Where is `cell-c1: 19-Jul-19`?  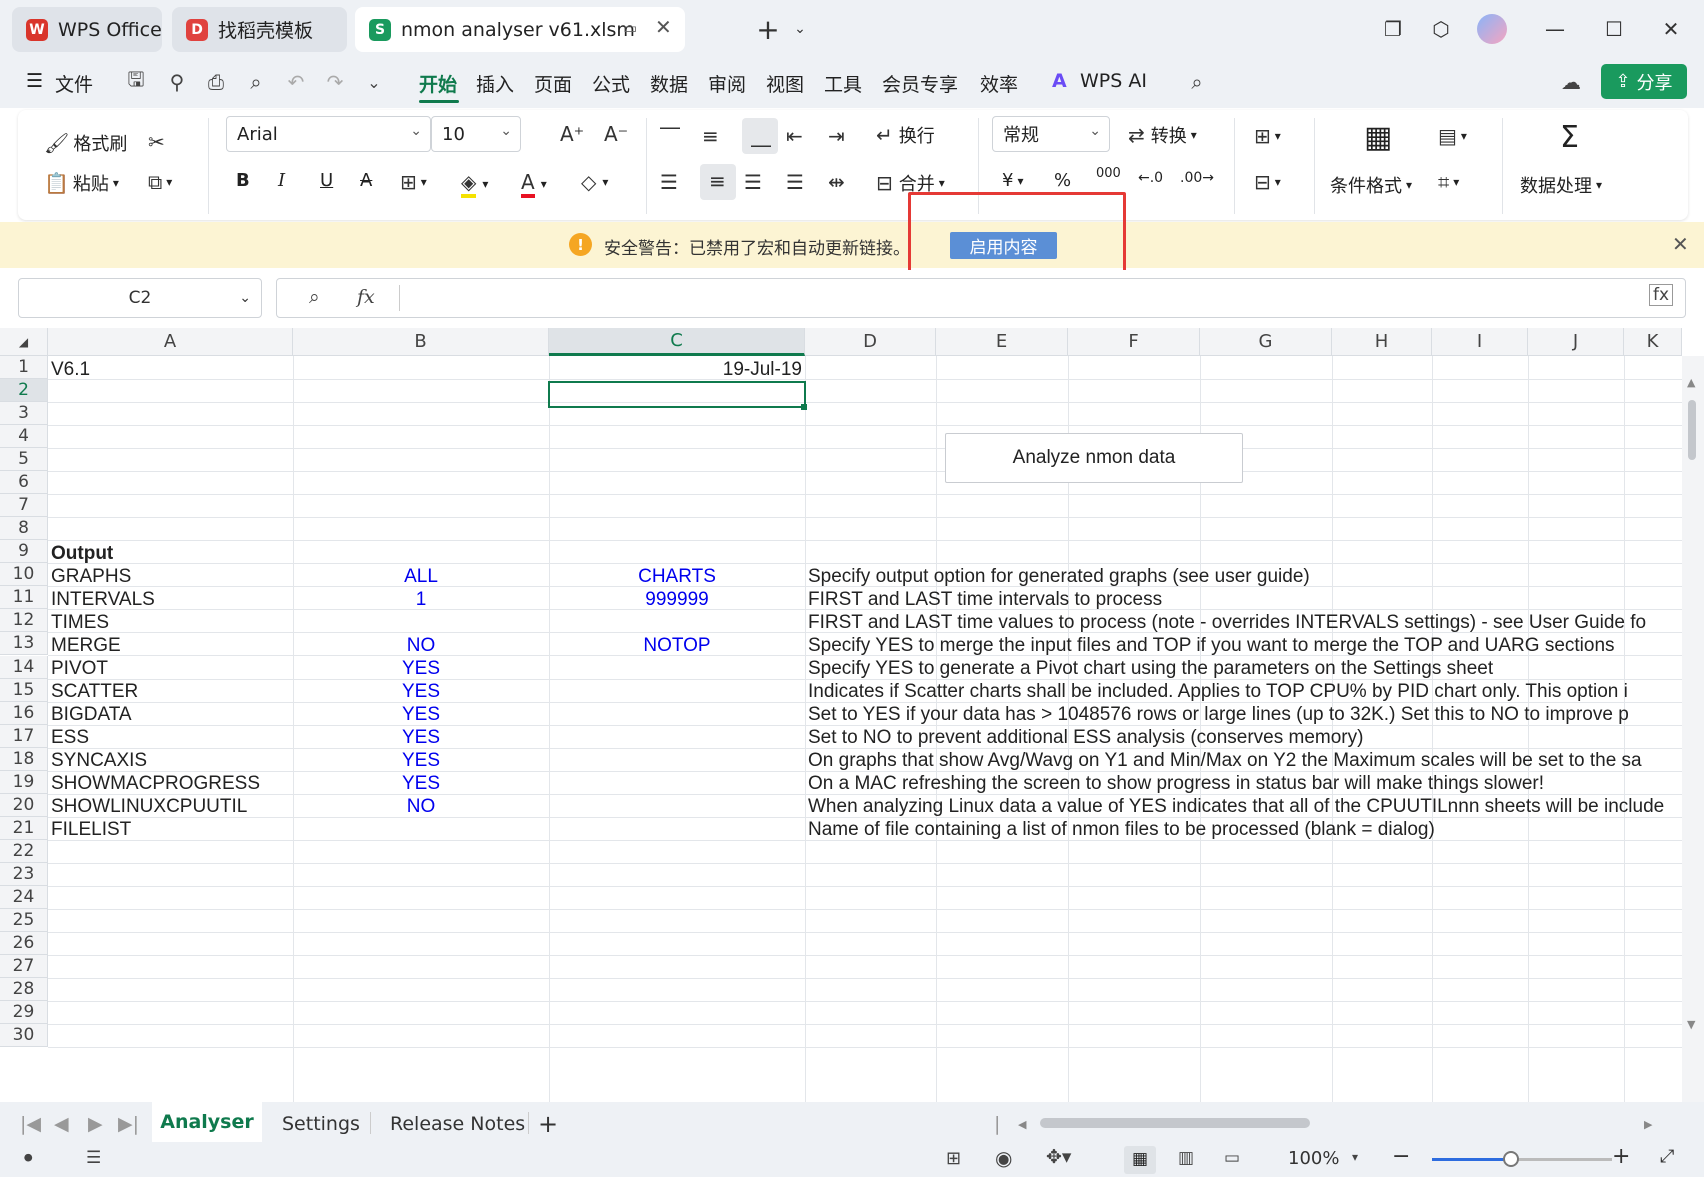
cell-c1: 19-Jul-19 is located at coordinates (677, 369).